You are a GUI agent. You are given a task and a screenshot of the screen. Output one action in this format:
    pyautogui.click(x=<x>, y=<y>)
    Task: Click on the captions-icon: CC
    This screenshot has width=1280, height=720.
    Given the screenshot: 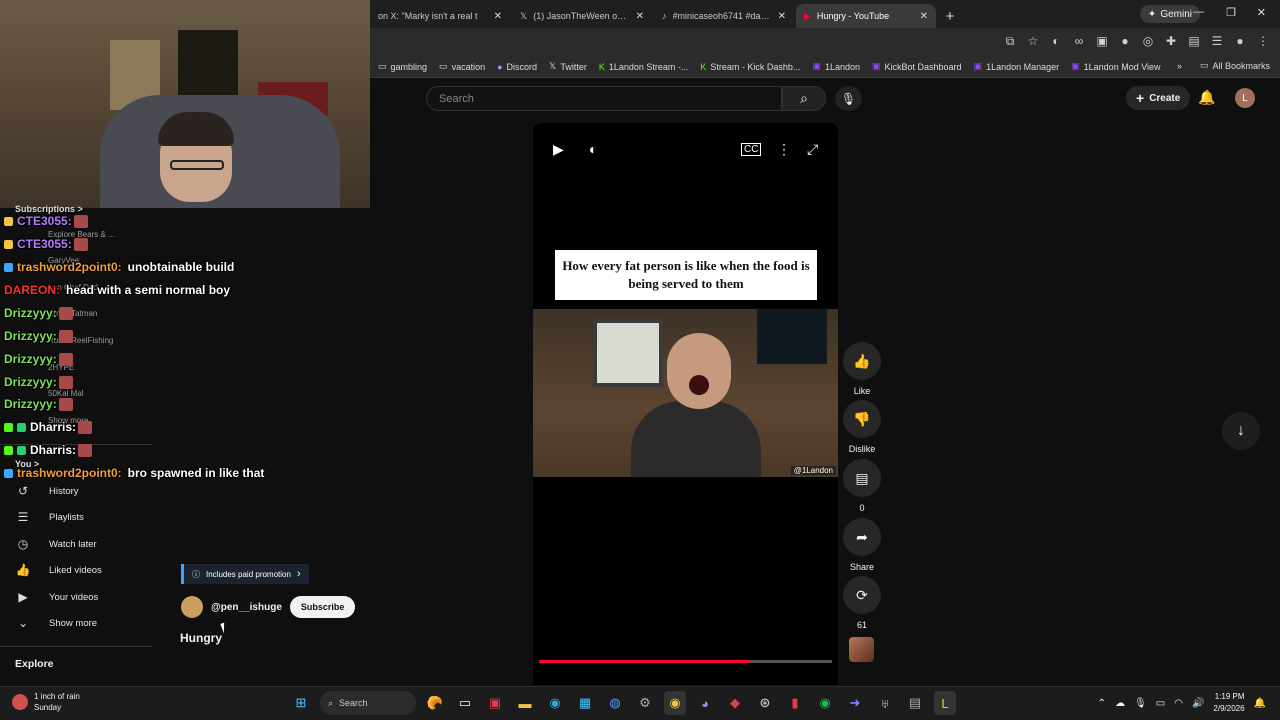 What is the action you would take?
    pyautogui.click(x=751, y=149)
    